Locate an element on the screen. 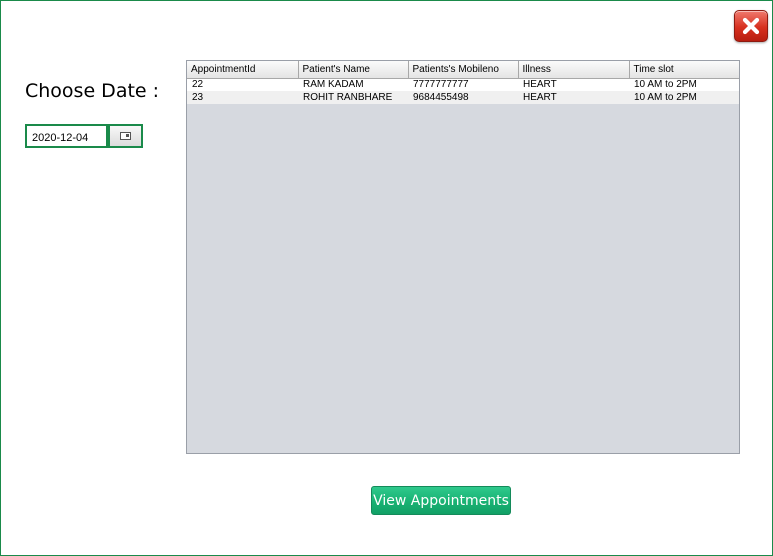 The image size is (773, 556). column-header-appointment-id: AppointmentId is located at coordinates (243, 70).